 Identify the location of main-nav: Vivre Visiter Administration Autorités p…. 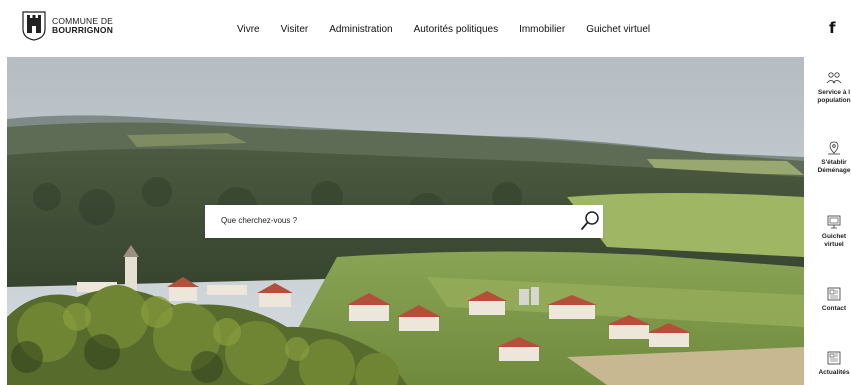
(443, 29).